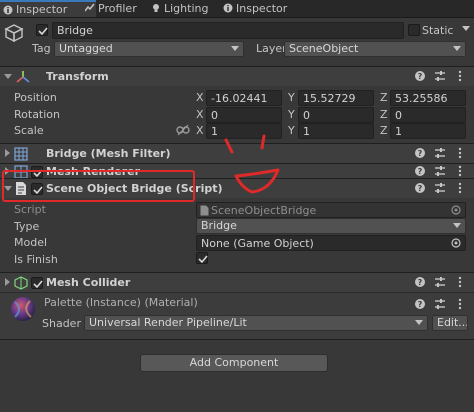  I want to click on position-y-axis: Y, so click(291, 97).